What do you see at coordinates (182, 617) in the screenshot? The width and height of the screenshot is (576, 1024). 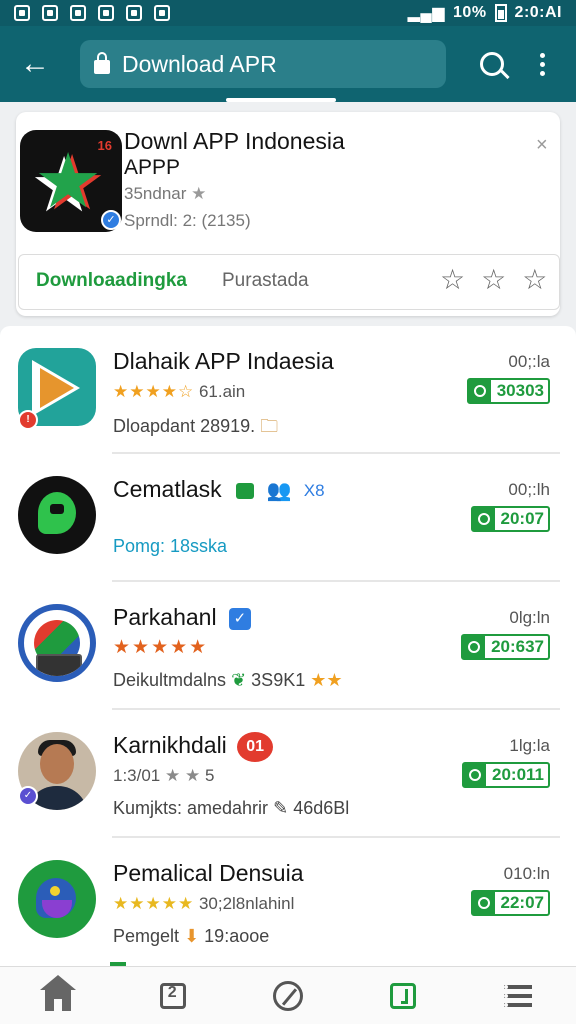 I see `app-title: Parkahanl ✓` at bounding box center [182, 617].